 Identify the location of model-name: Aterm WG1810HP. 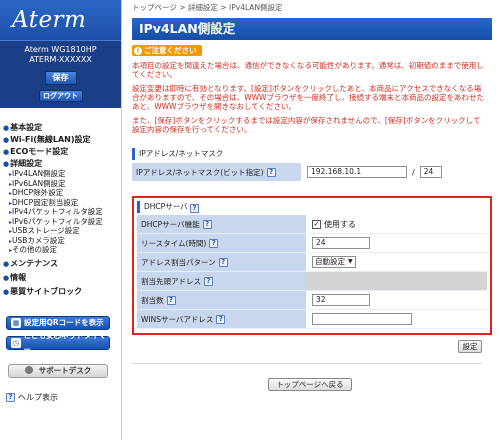
(60, 49).